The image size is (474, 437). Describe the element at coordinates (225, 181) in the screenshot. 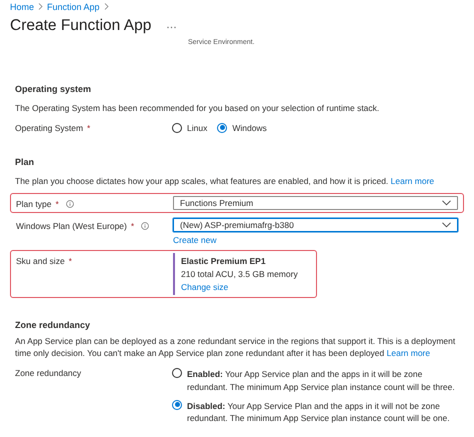

I see `section-description: The plan you choose dictates how your app scales, what features are enabled, and how it is priced. Learn more` at that location.